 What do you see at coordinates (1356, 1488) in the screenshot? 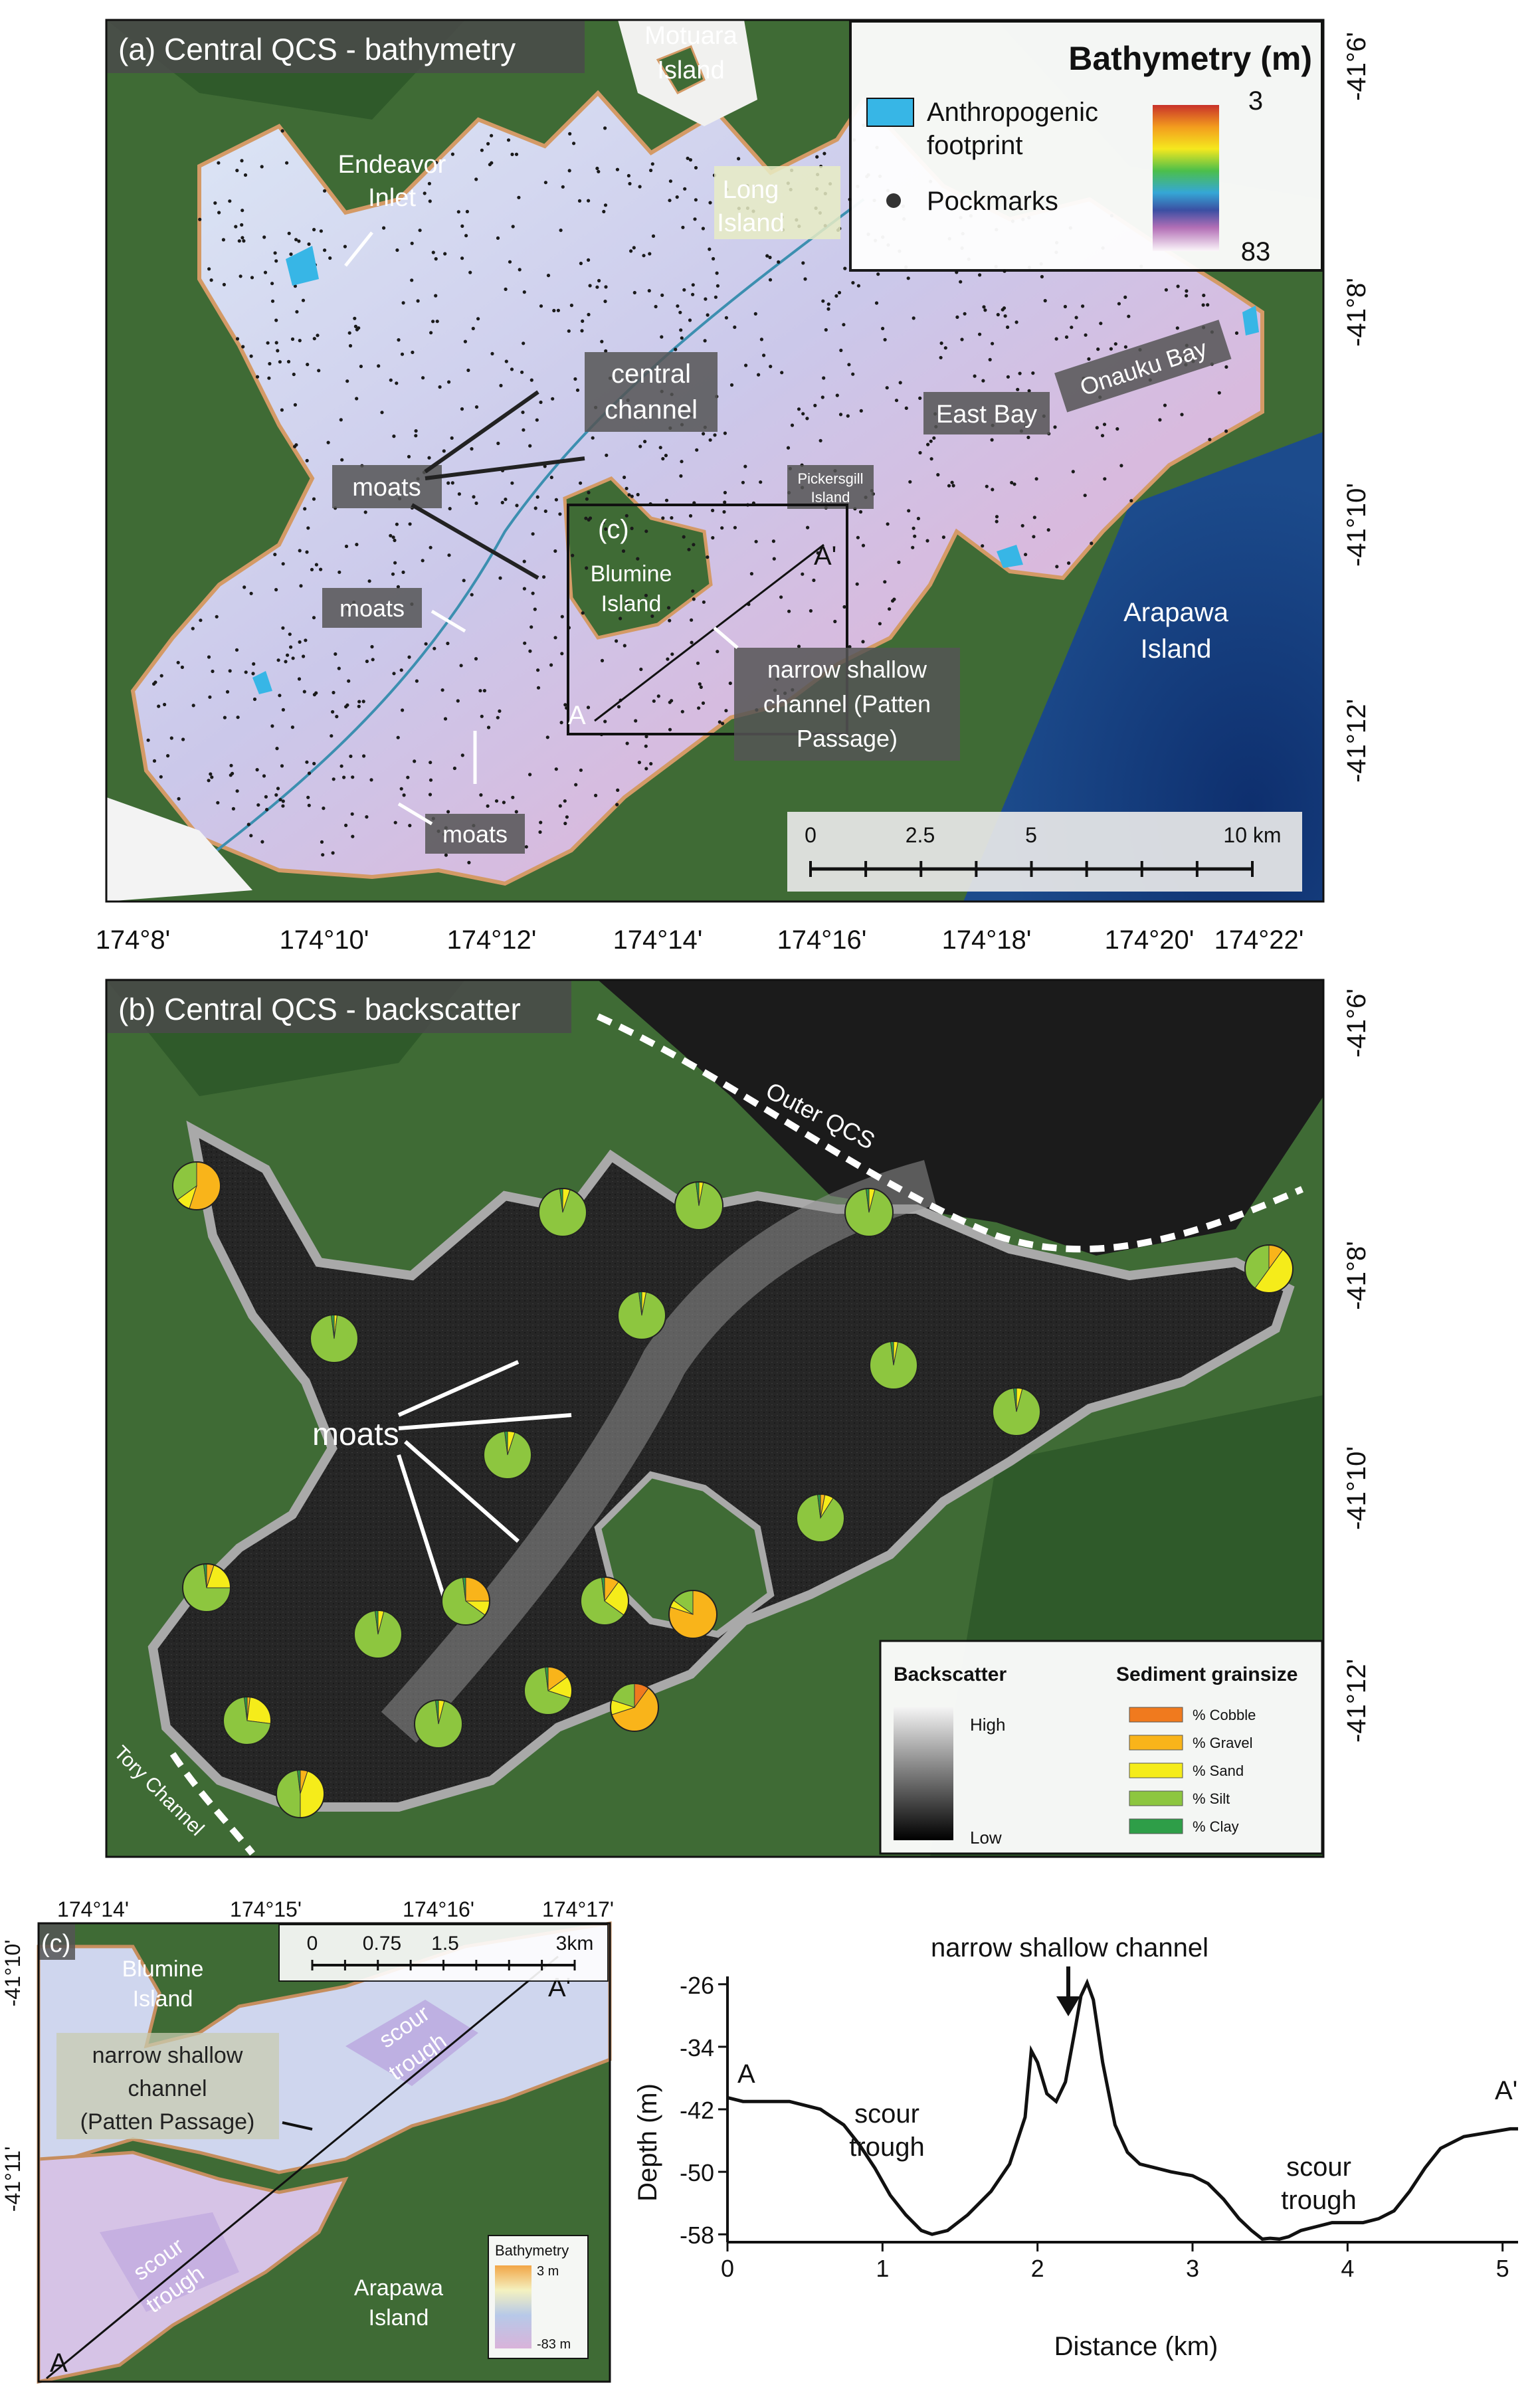
I see `lat-label-b: -41°10'` at bounding box center [1356, 1488].